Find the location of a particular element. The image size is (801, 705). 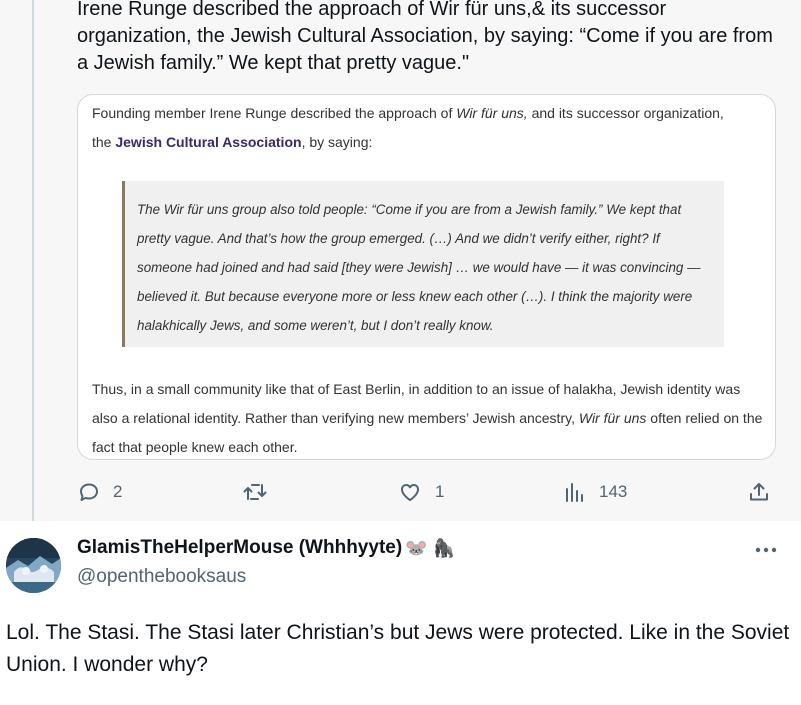

like-icon is located at coordinates (410, 492).